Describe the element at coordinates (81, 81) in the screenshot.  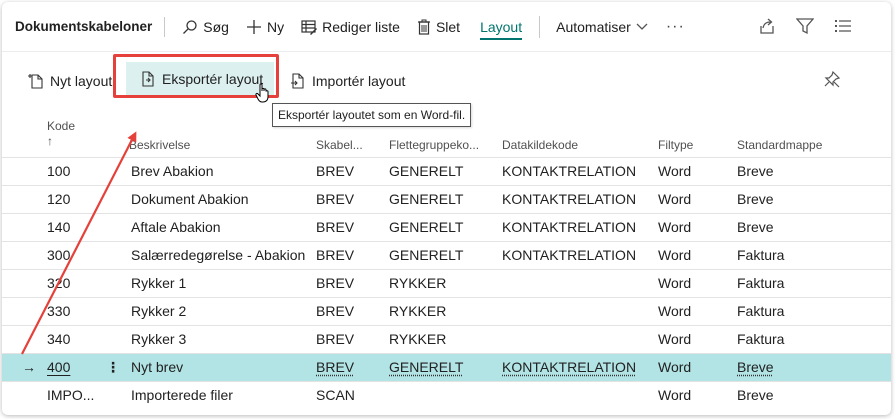
I see `new-layout-label: Nyt layout` at that location.